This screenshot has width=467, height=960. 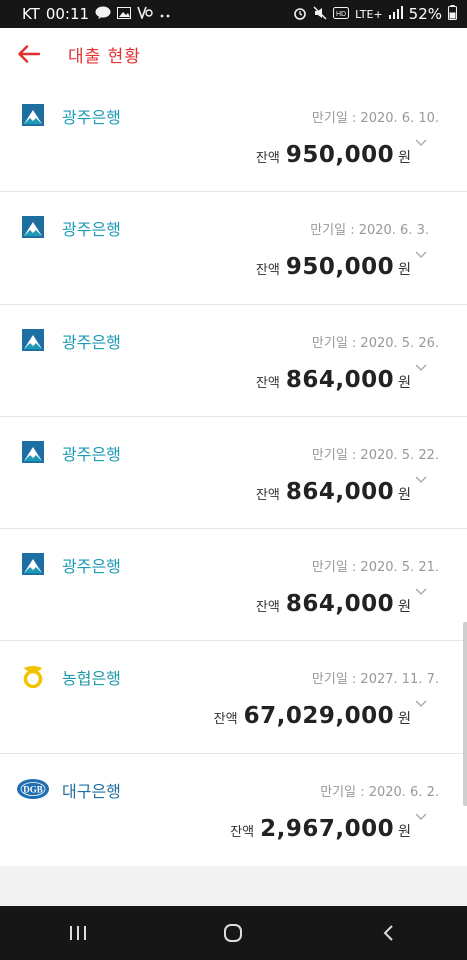 I want to click on balance-amount: 2,967,000, so click(x=327, y=828).